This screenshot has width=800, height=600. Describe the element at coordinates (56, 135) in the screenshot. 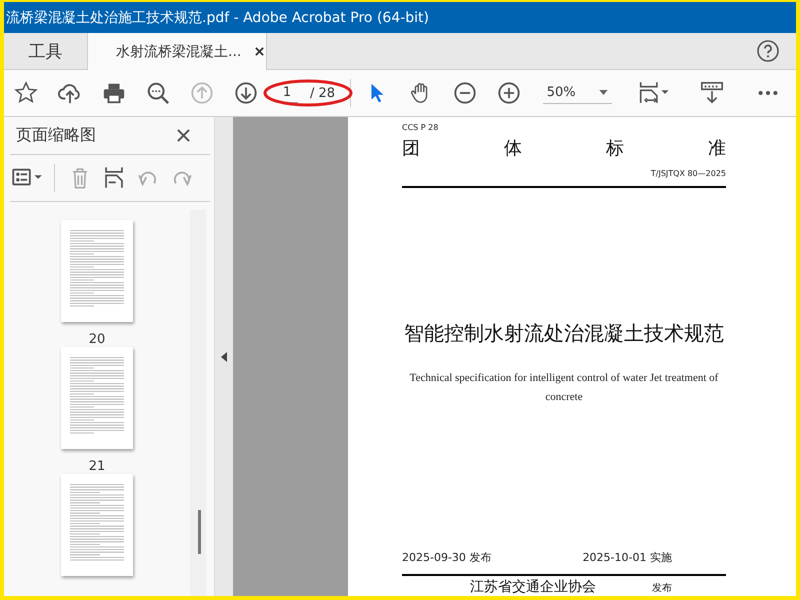

I see `panel-title: 页面缩略图` at that location.